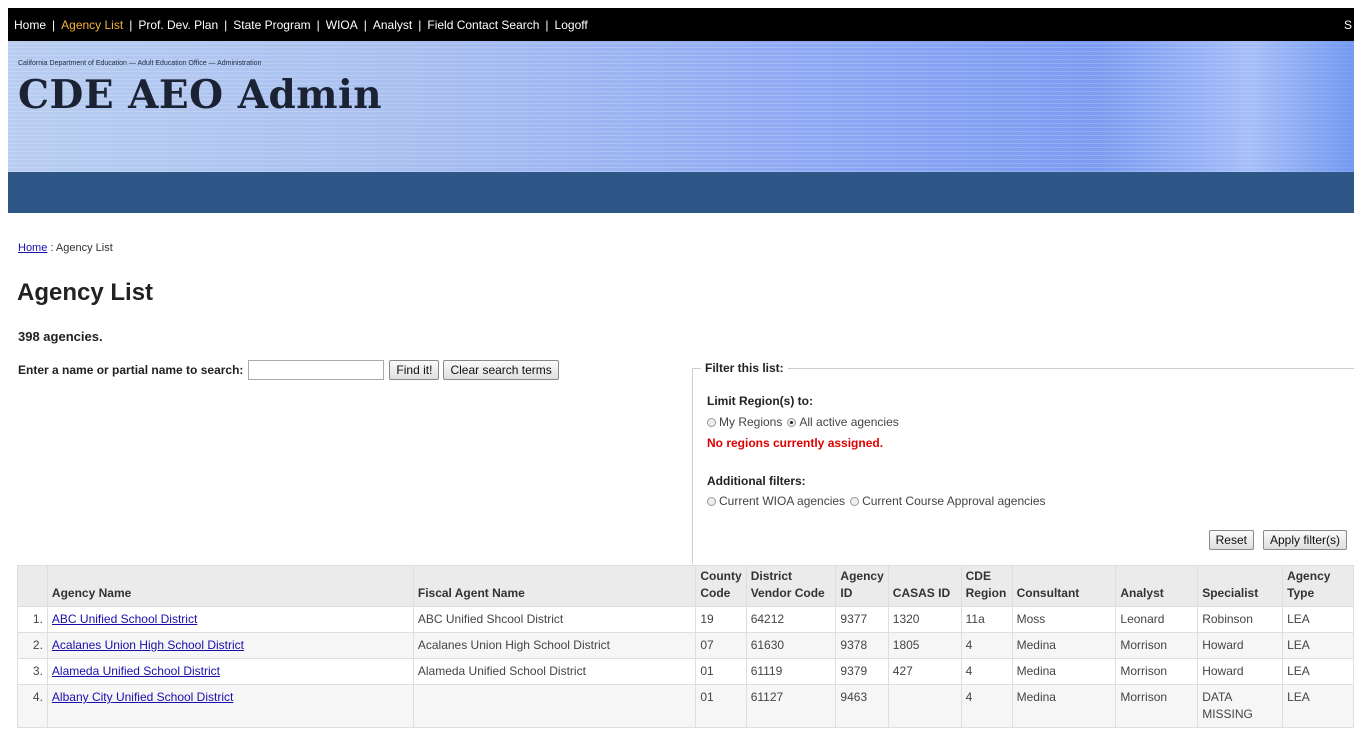 Image resolution: width=1354 pixels, height=744 pixels. What do you see at coordinates (721, 586) in the screenshot?
I see `col-header-county-code: County Code` at bounding box center [721, 586].